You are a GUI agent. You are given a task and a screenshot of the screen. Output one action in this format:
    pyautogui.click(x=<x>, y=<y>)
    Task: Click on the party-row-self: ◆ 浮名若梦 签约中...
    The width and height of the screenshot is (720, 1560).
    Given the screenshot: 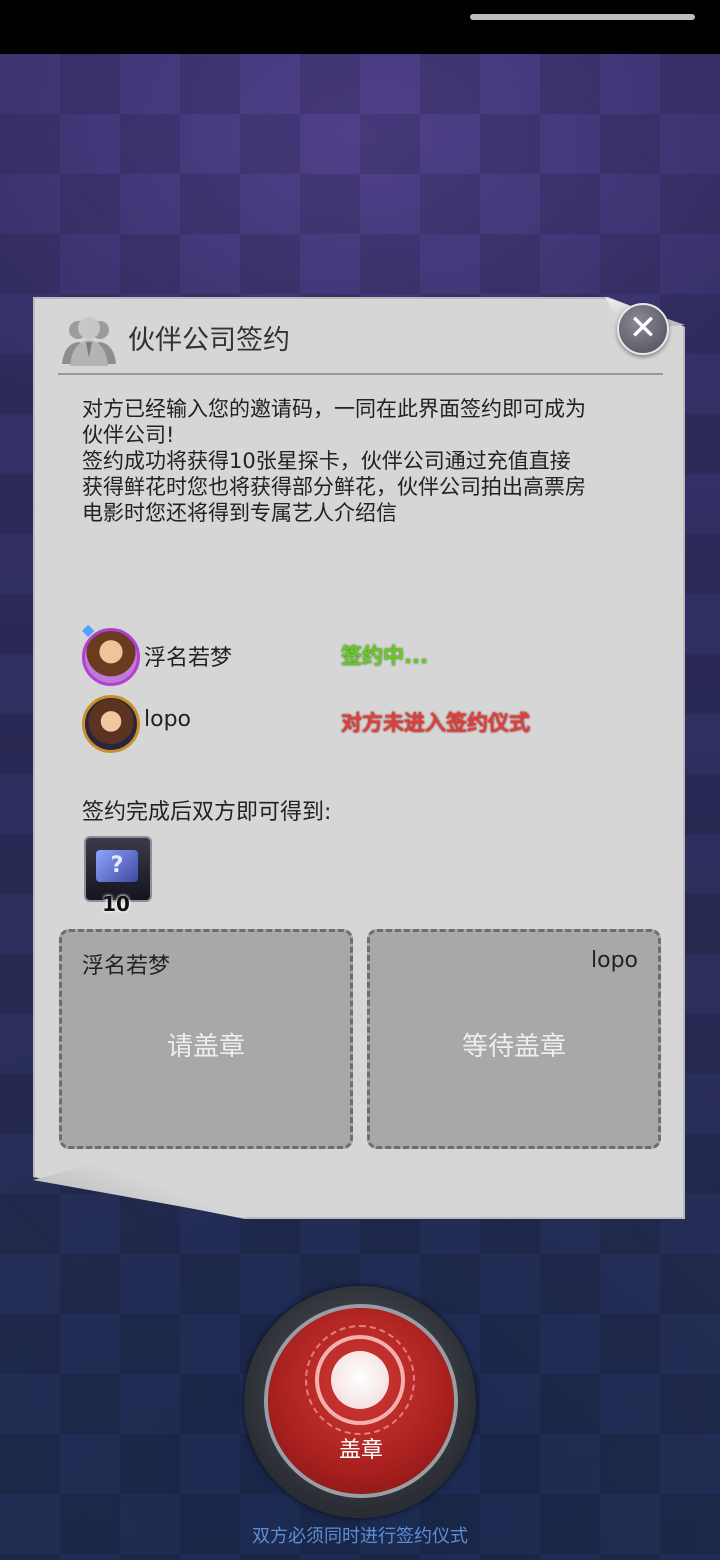 What is the action you would take?
    pyautogui.click(x=332, y=654)
    